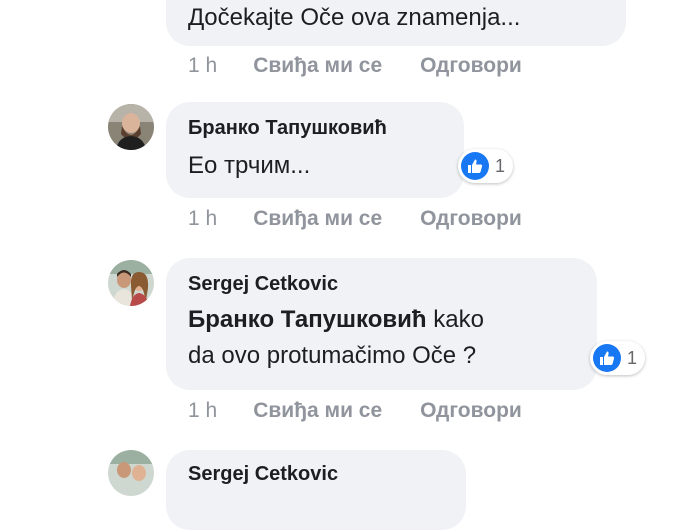 The width and height of the screenshot is (675, 530). What do you see at coordinates (315, 128) in the screenshot?
I see `comment-author: Бранко Тапушковић` at bounding box center [315, 128].